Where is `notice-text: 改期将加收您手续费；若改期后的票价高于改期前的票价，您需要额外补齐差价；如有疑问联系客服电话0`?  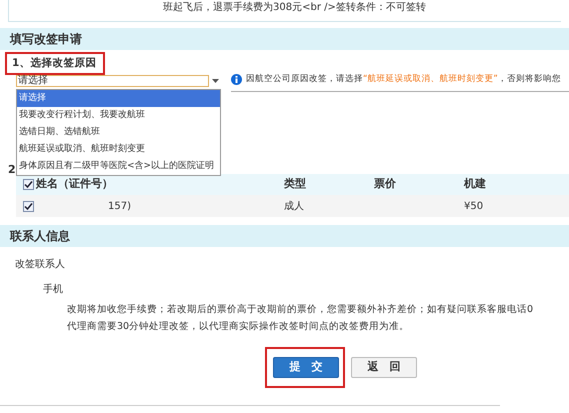
notice-text: 改期将加收您手续费；若改期后的票价高于改期前的票价，您需要额外补齐差价；如有疑问联系客服电话0 is located at coordinates (300, 310).